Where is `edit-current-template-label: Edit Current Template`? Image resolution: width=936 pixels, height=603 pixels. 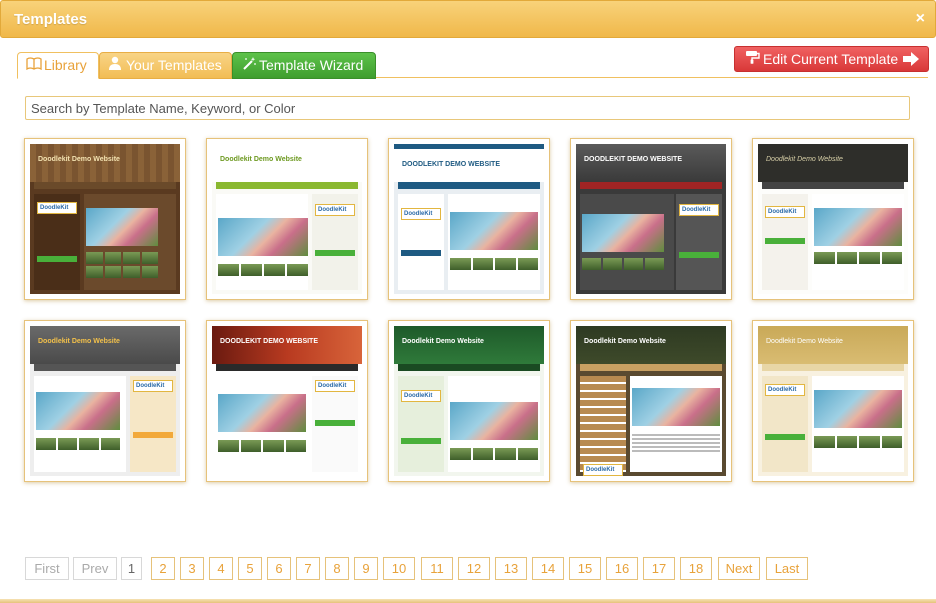
edit-current-template-label: Edit Current Template is located at coordinates (831, 59).